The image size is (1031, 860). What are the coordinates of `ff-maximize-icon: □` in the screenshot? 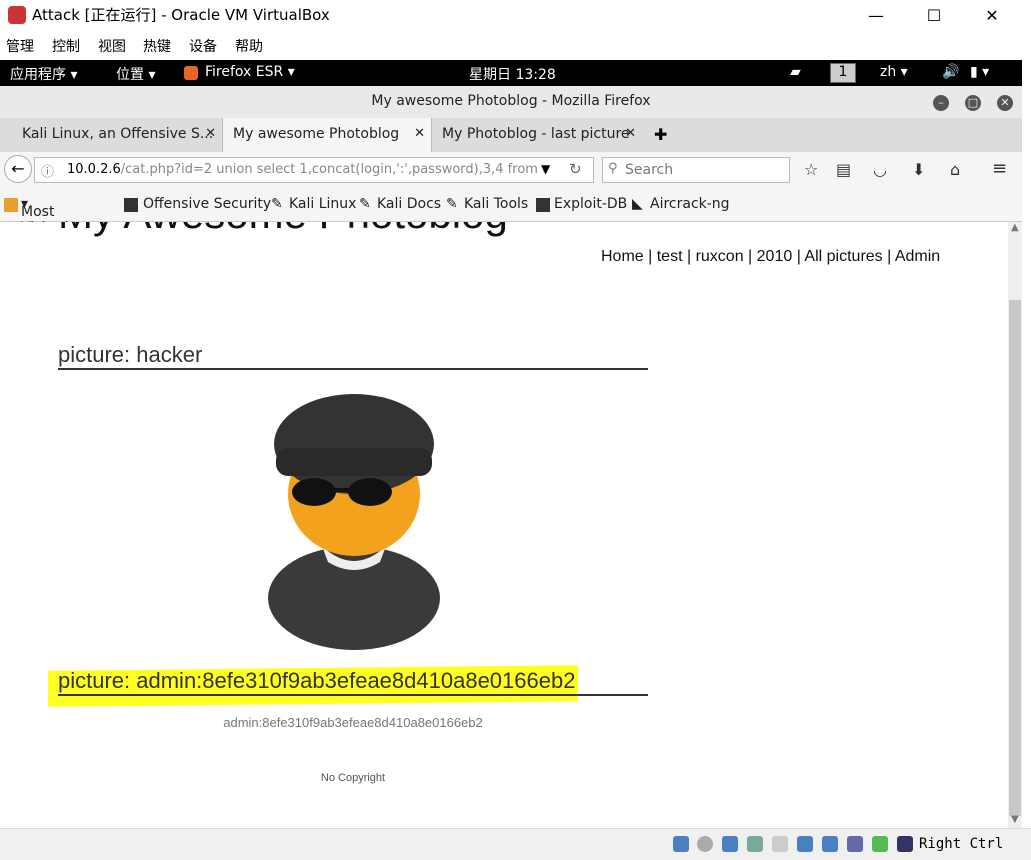 It's located at (973, 103).